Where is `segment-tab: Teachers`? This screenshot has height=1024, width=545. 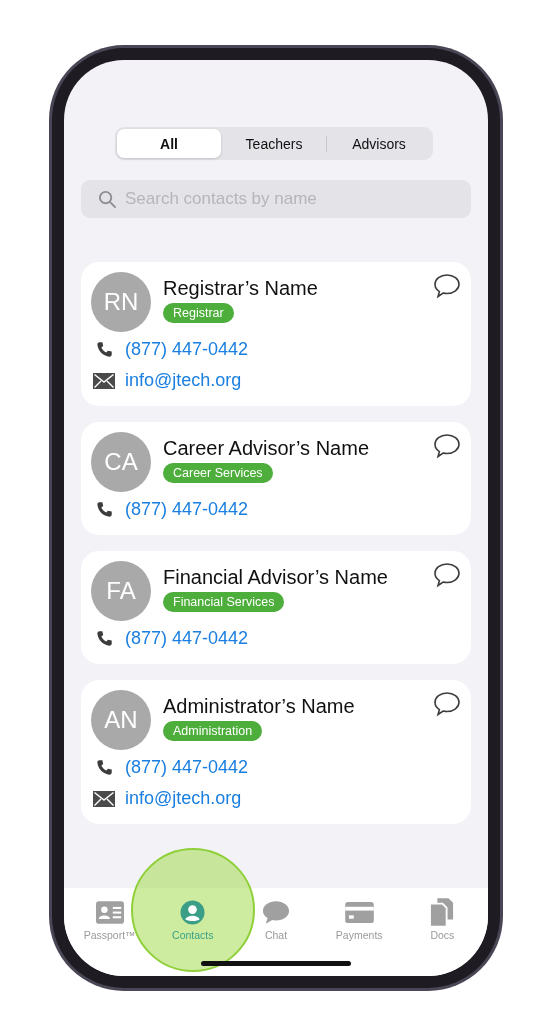 segment-tab: Teachers is located at coordinates (274, 143).